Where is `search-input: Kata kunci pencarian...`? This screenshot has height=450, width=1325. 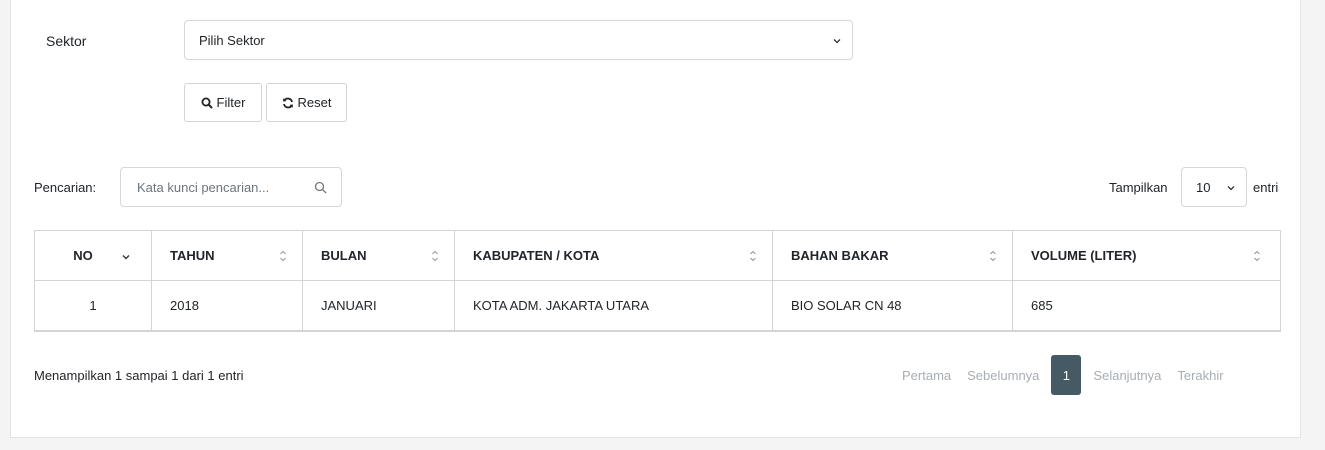
search-input: Kata kunci pencarian... is located at coordinates (231, 187).